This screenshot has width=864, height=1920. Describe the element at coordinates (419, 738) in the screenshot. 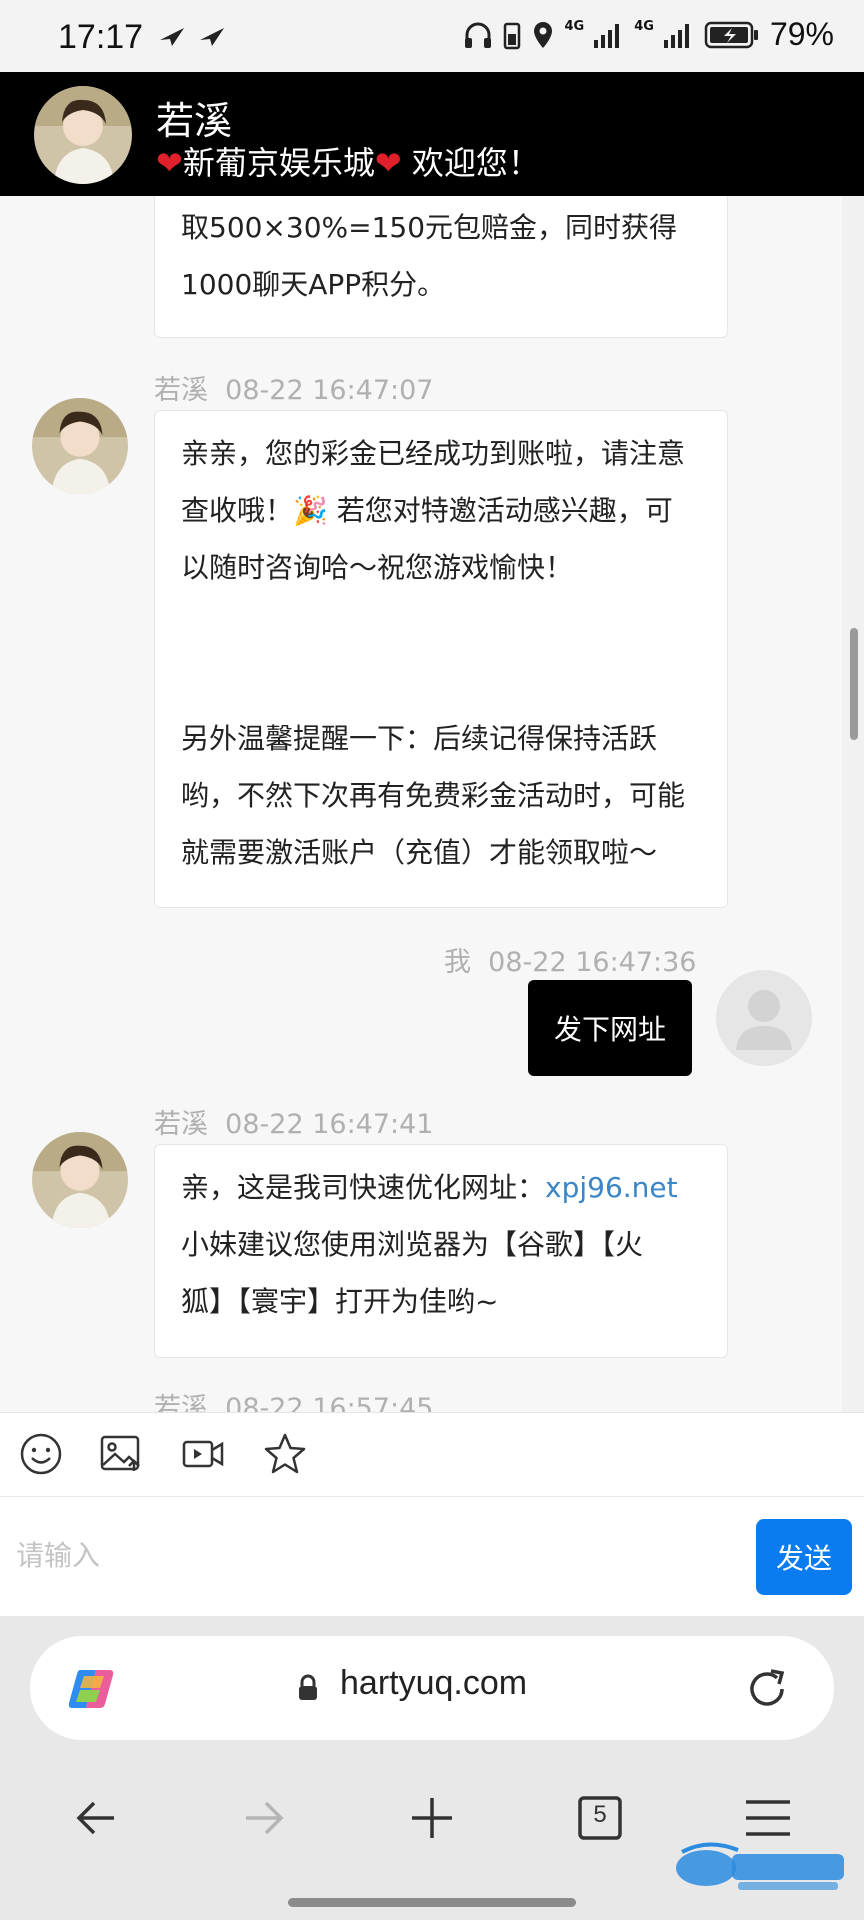

I see `message-line: 另外温馨提醒一下：后续记得保持活跃` at that location.